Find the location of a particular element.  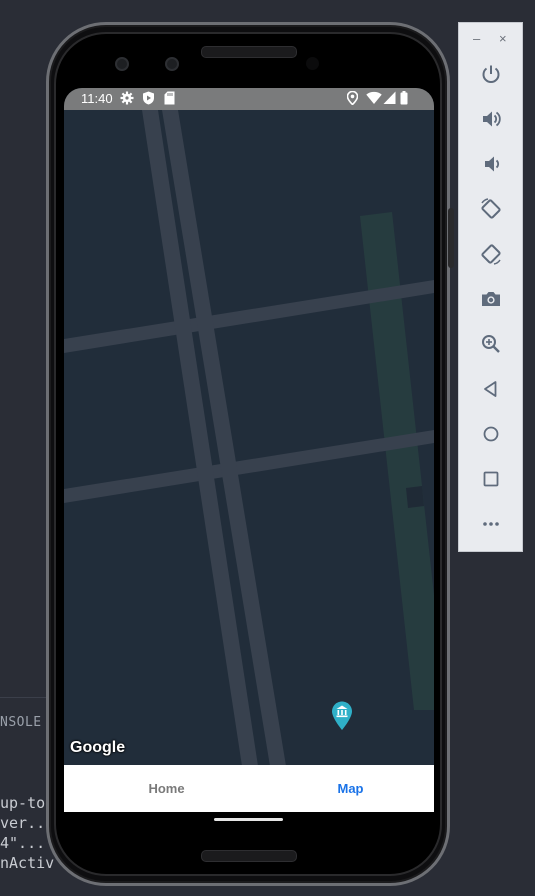

bottom-speaker is located at coordinates (249, 856).